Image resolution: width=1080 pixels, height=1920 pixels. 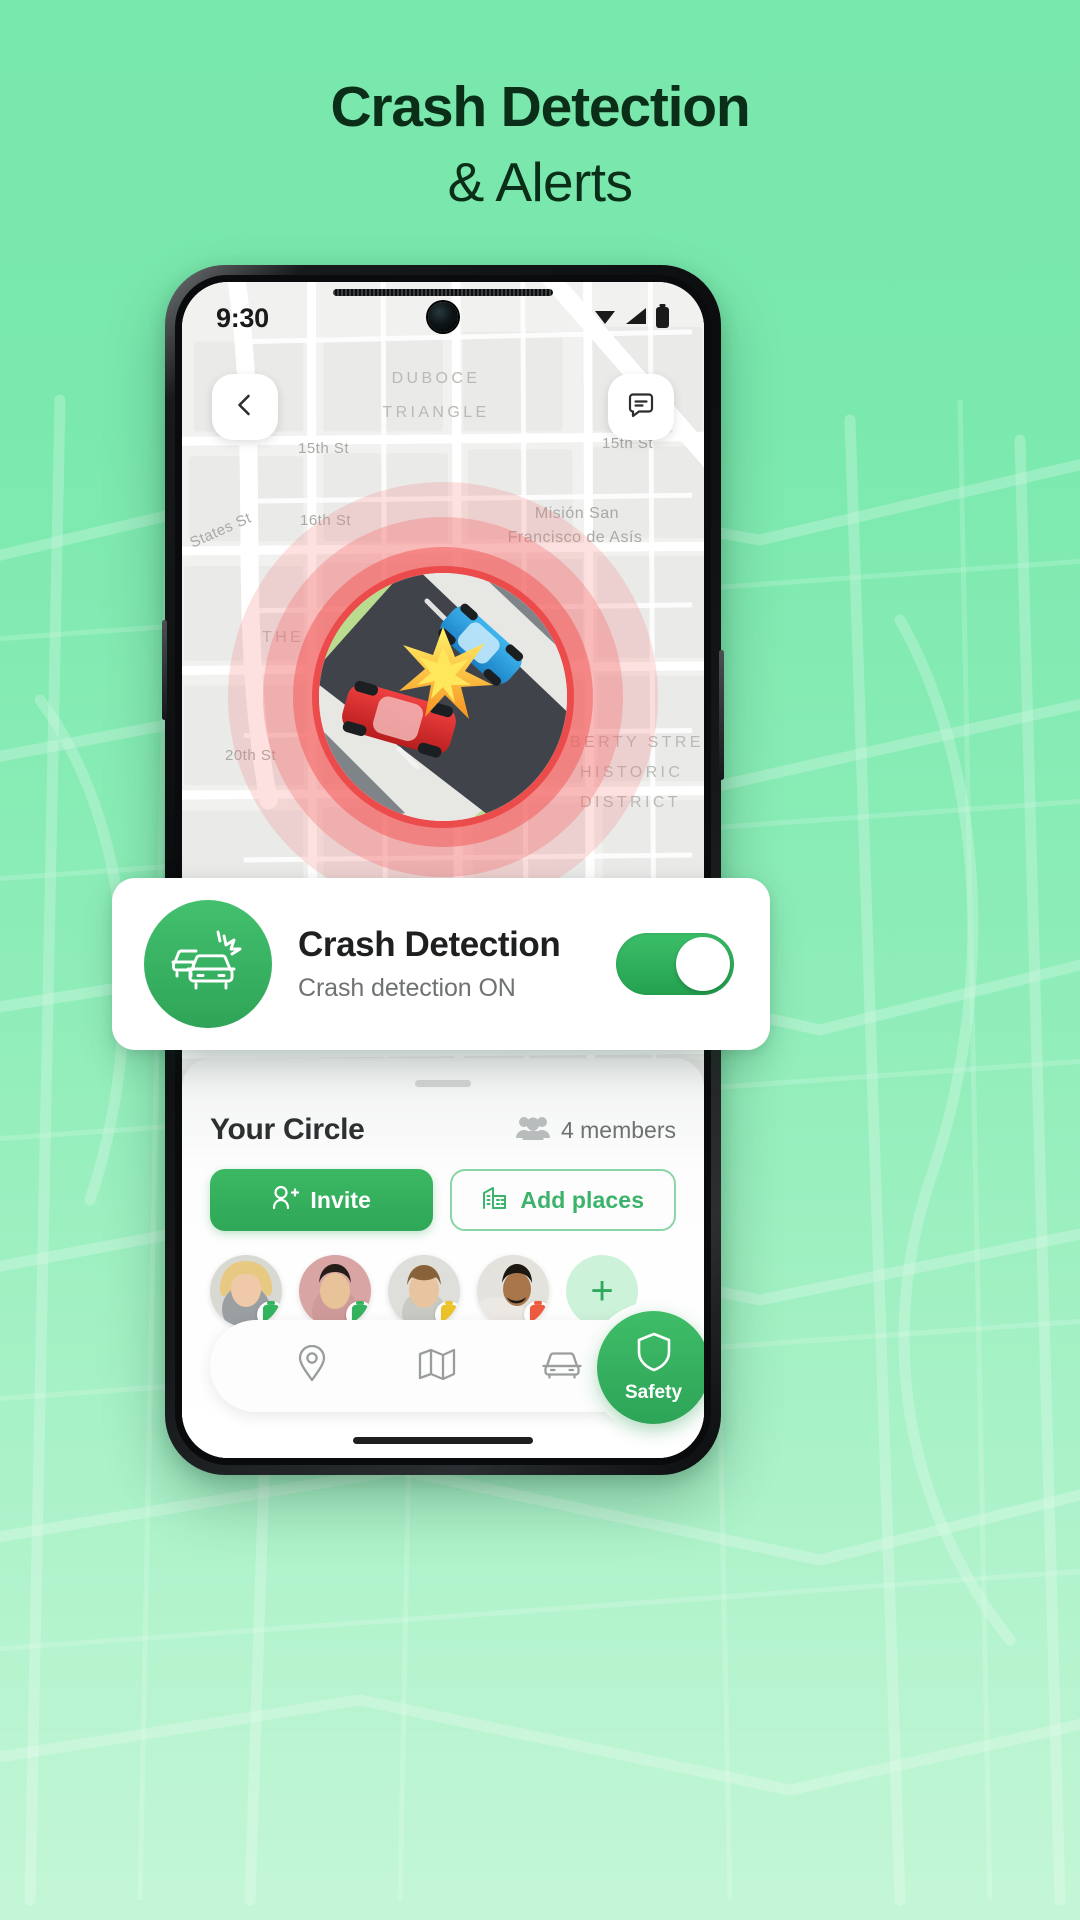 I want to click on car-icon, so click(x=562, y=1366).